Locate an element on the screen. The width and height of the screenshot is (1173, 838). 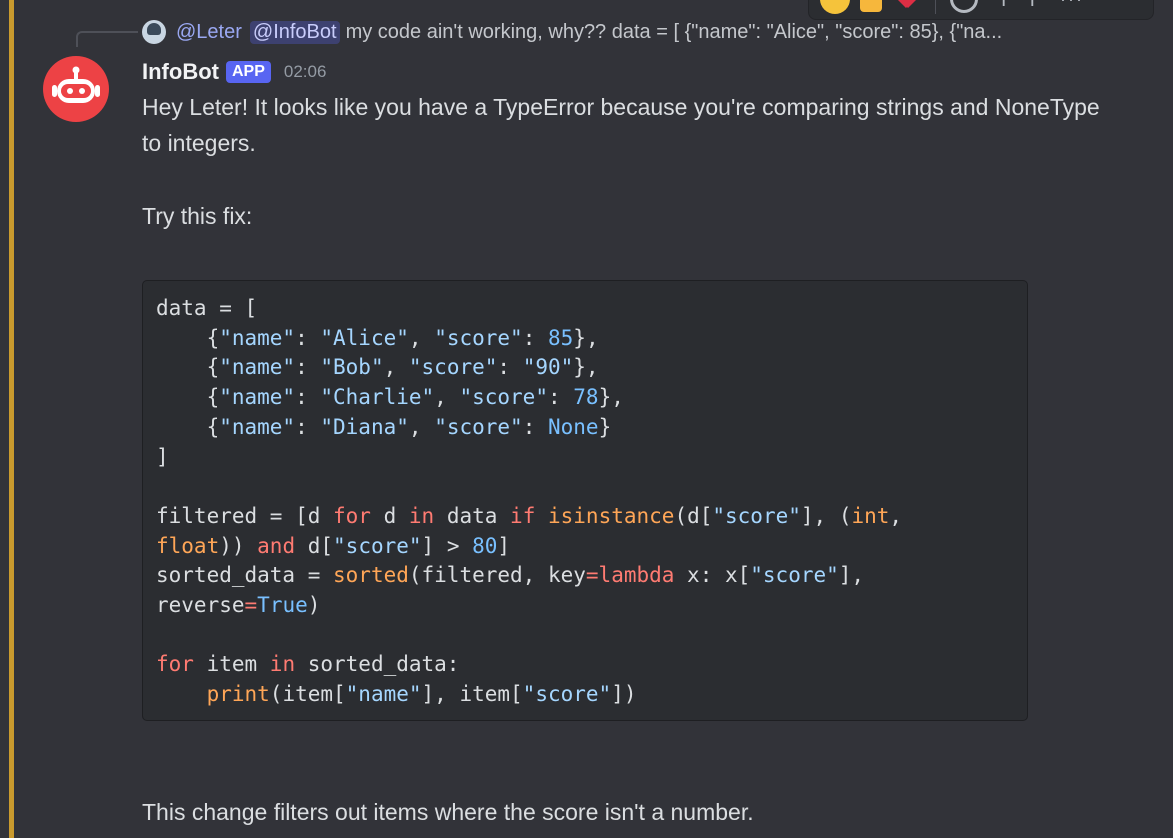
forward-icon: ↱ is located at coordinates (1036, 5).